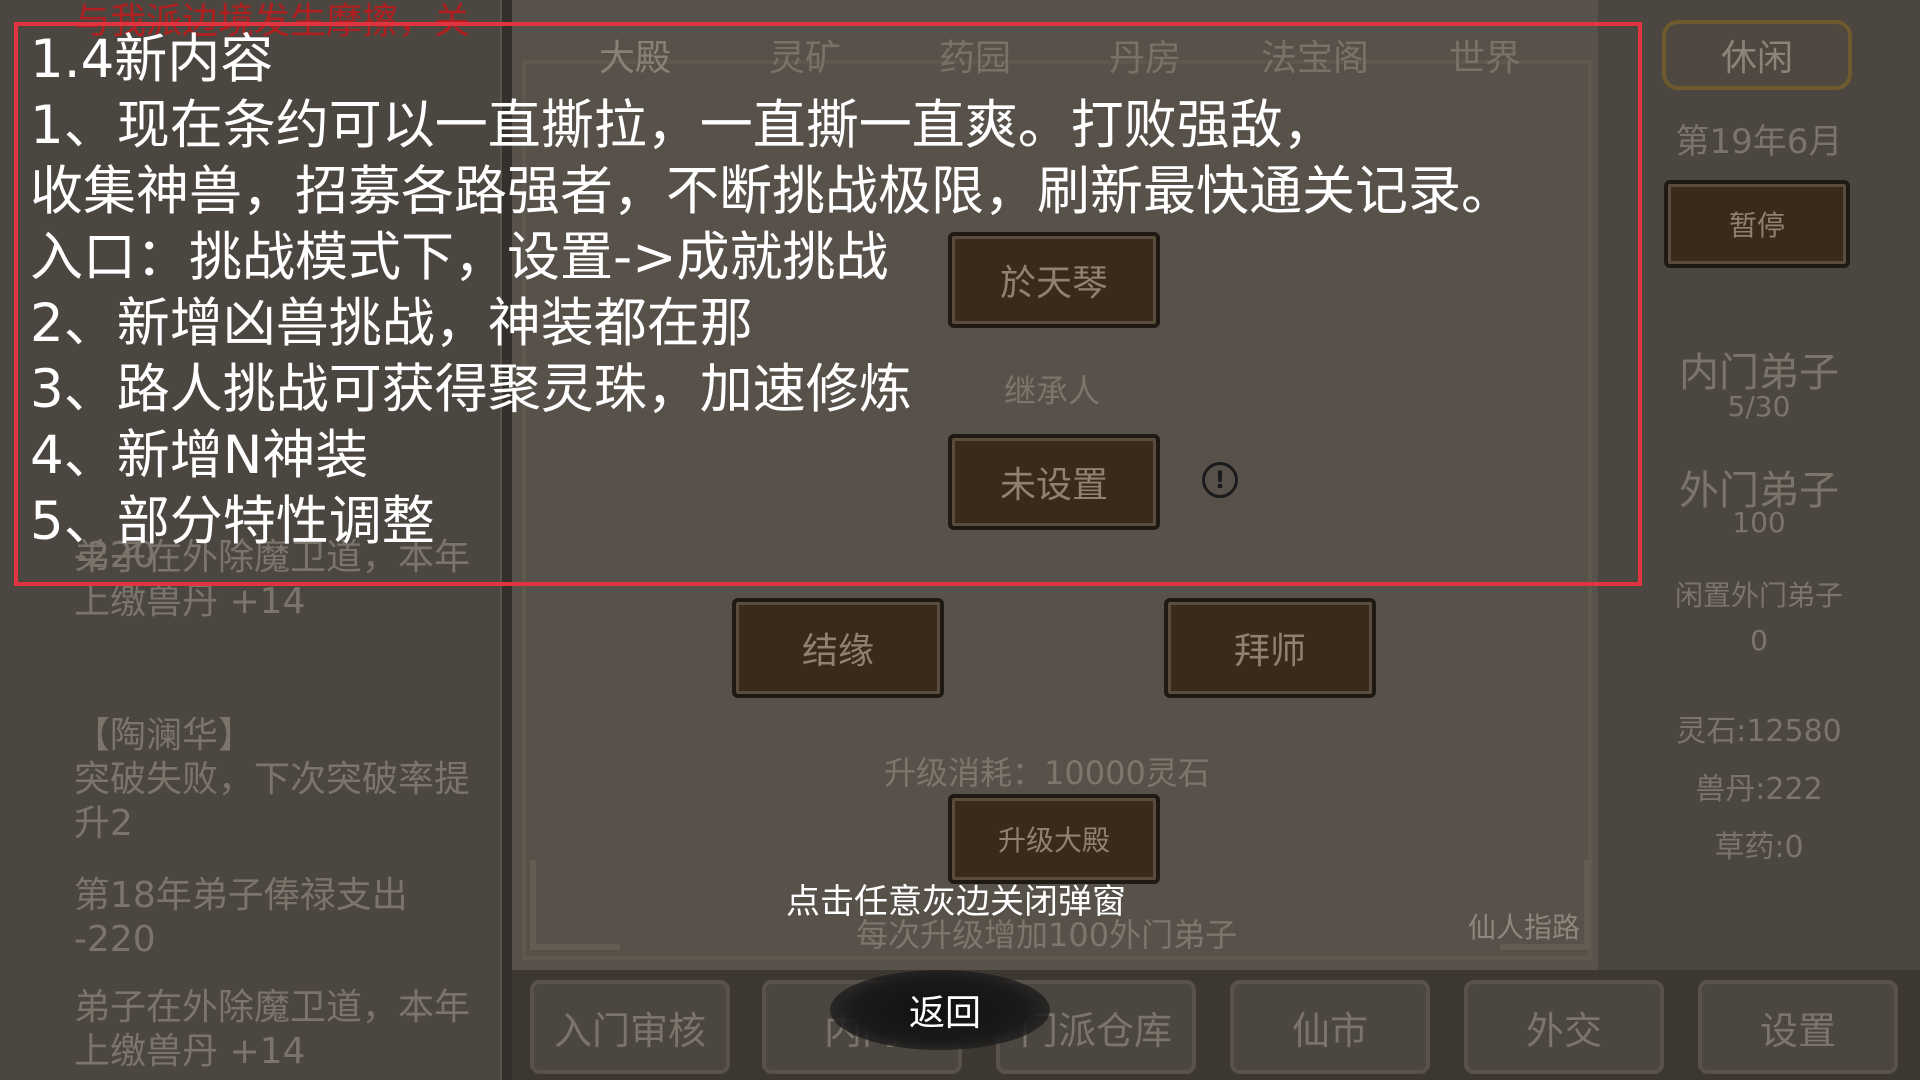 The width and height of the screenshot is (1920, 1080). Describe the element at coordinates (838, 648) in the screenshot. I see `bond-button: 结缘` at that location.